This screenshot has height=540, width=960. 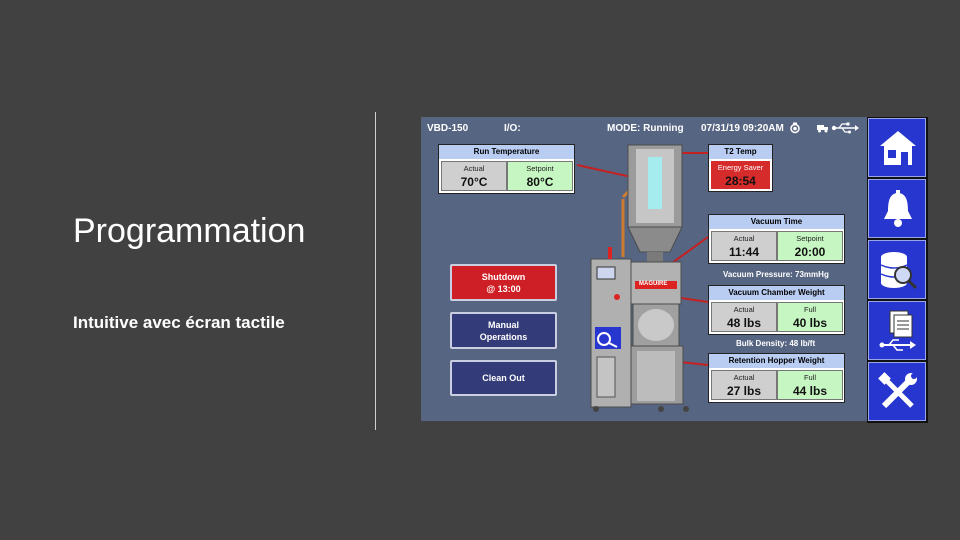 I want to click on retention-hopper-weight-title: Retention Hopper Weight, so click(x=776, y=361).